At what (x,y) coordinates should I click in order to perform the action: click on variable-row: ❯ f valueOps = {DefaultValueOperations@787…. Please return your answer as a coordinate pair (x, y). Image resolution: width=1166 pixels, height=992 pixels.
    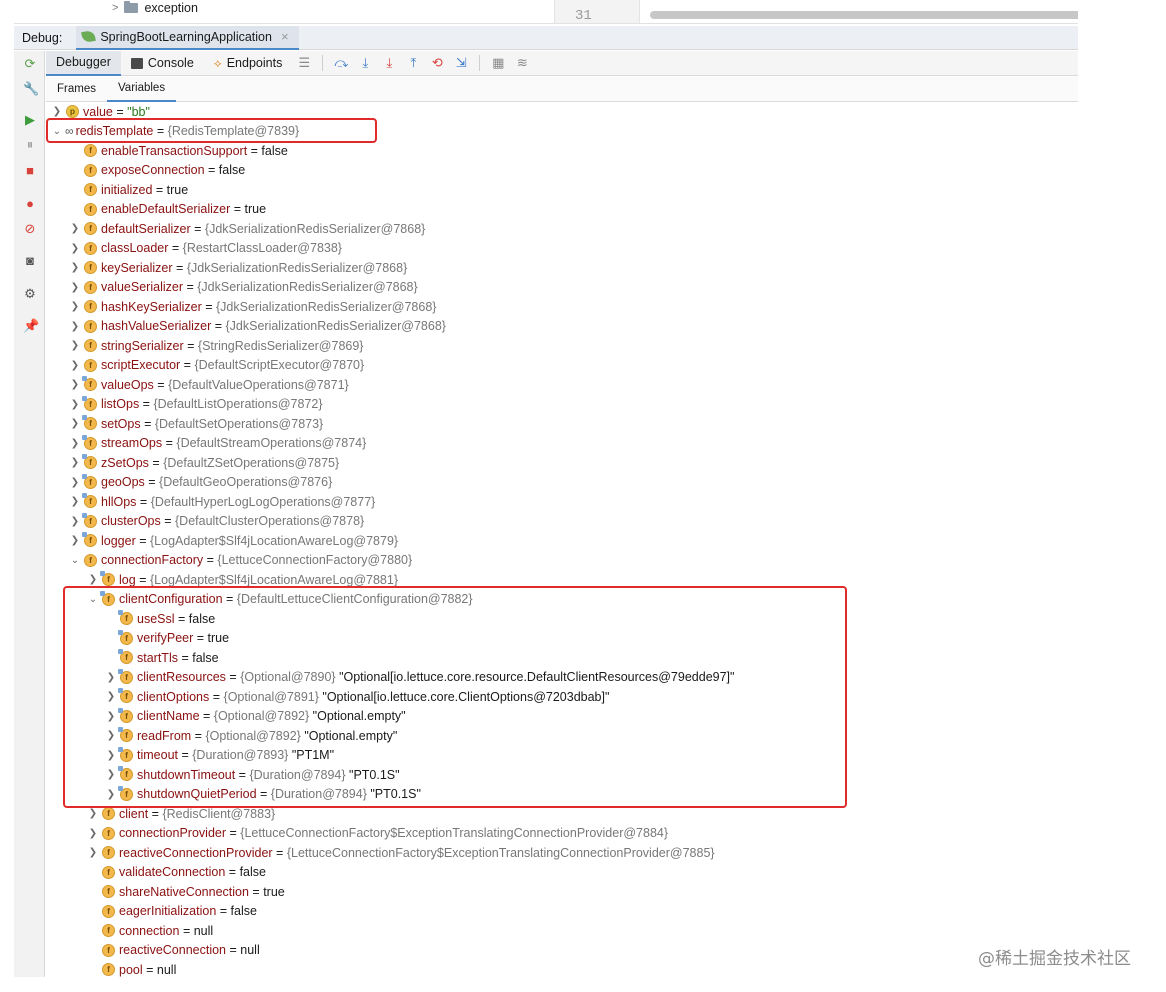
    Looking at the image, I should click on (208, 385).